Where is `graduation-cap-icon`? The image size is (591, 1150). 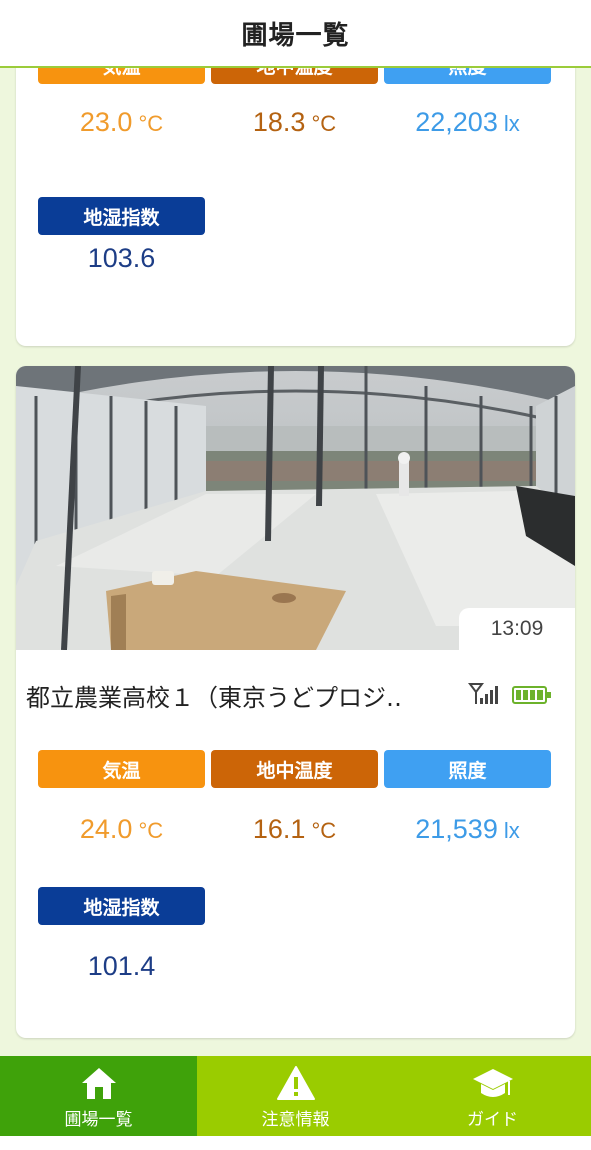 graduation-cap-icon is located at coordinates (493, 1083).